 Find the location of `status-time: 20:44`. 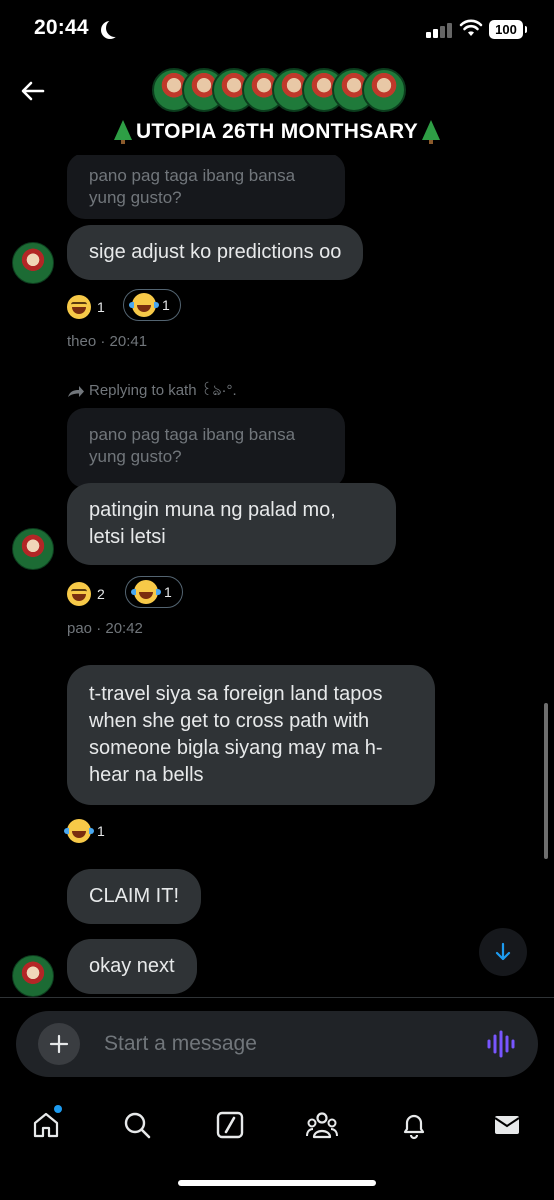

status-time: 20:44 is located at coordinates (61, 27).